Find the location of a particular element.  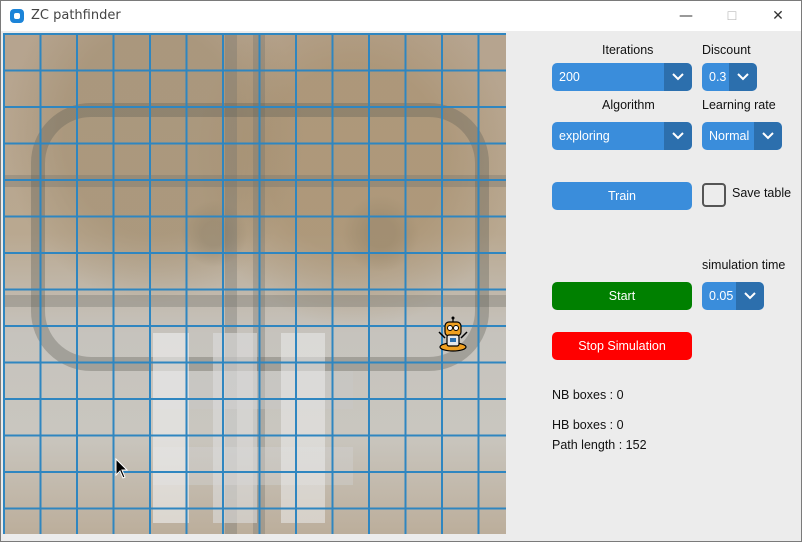

learning-rate-dropdown: Normal is located at coordinates (742, 136).